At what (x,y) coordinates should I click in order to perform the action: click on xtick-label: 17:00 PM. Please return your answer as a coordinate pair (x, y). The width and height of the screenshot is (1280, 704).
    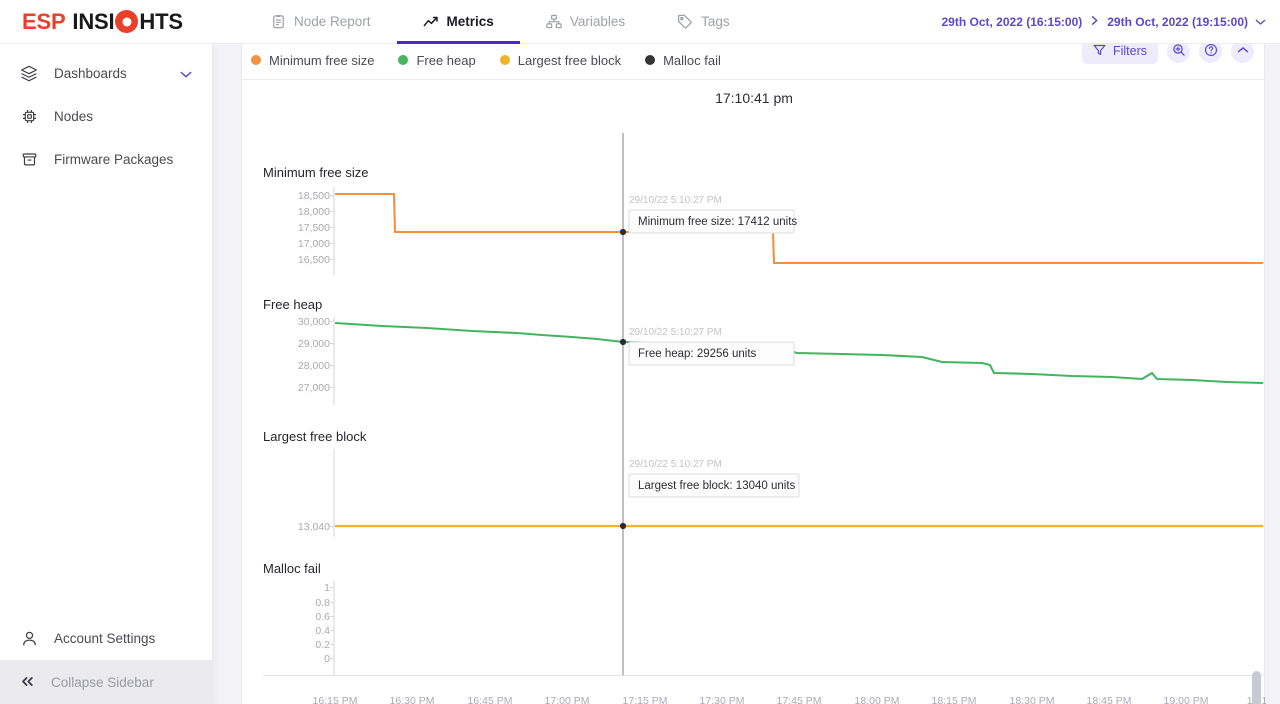
    Looking at the image, I should click on (567, 699).